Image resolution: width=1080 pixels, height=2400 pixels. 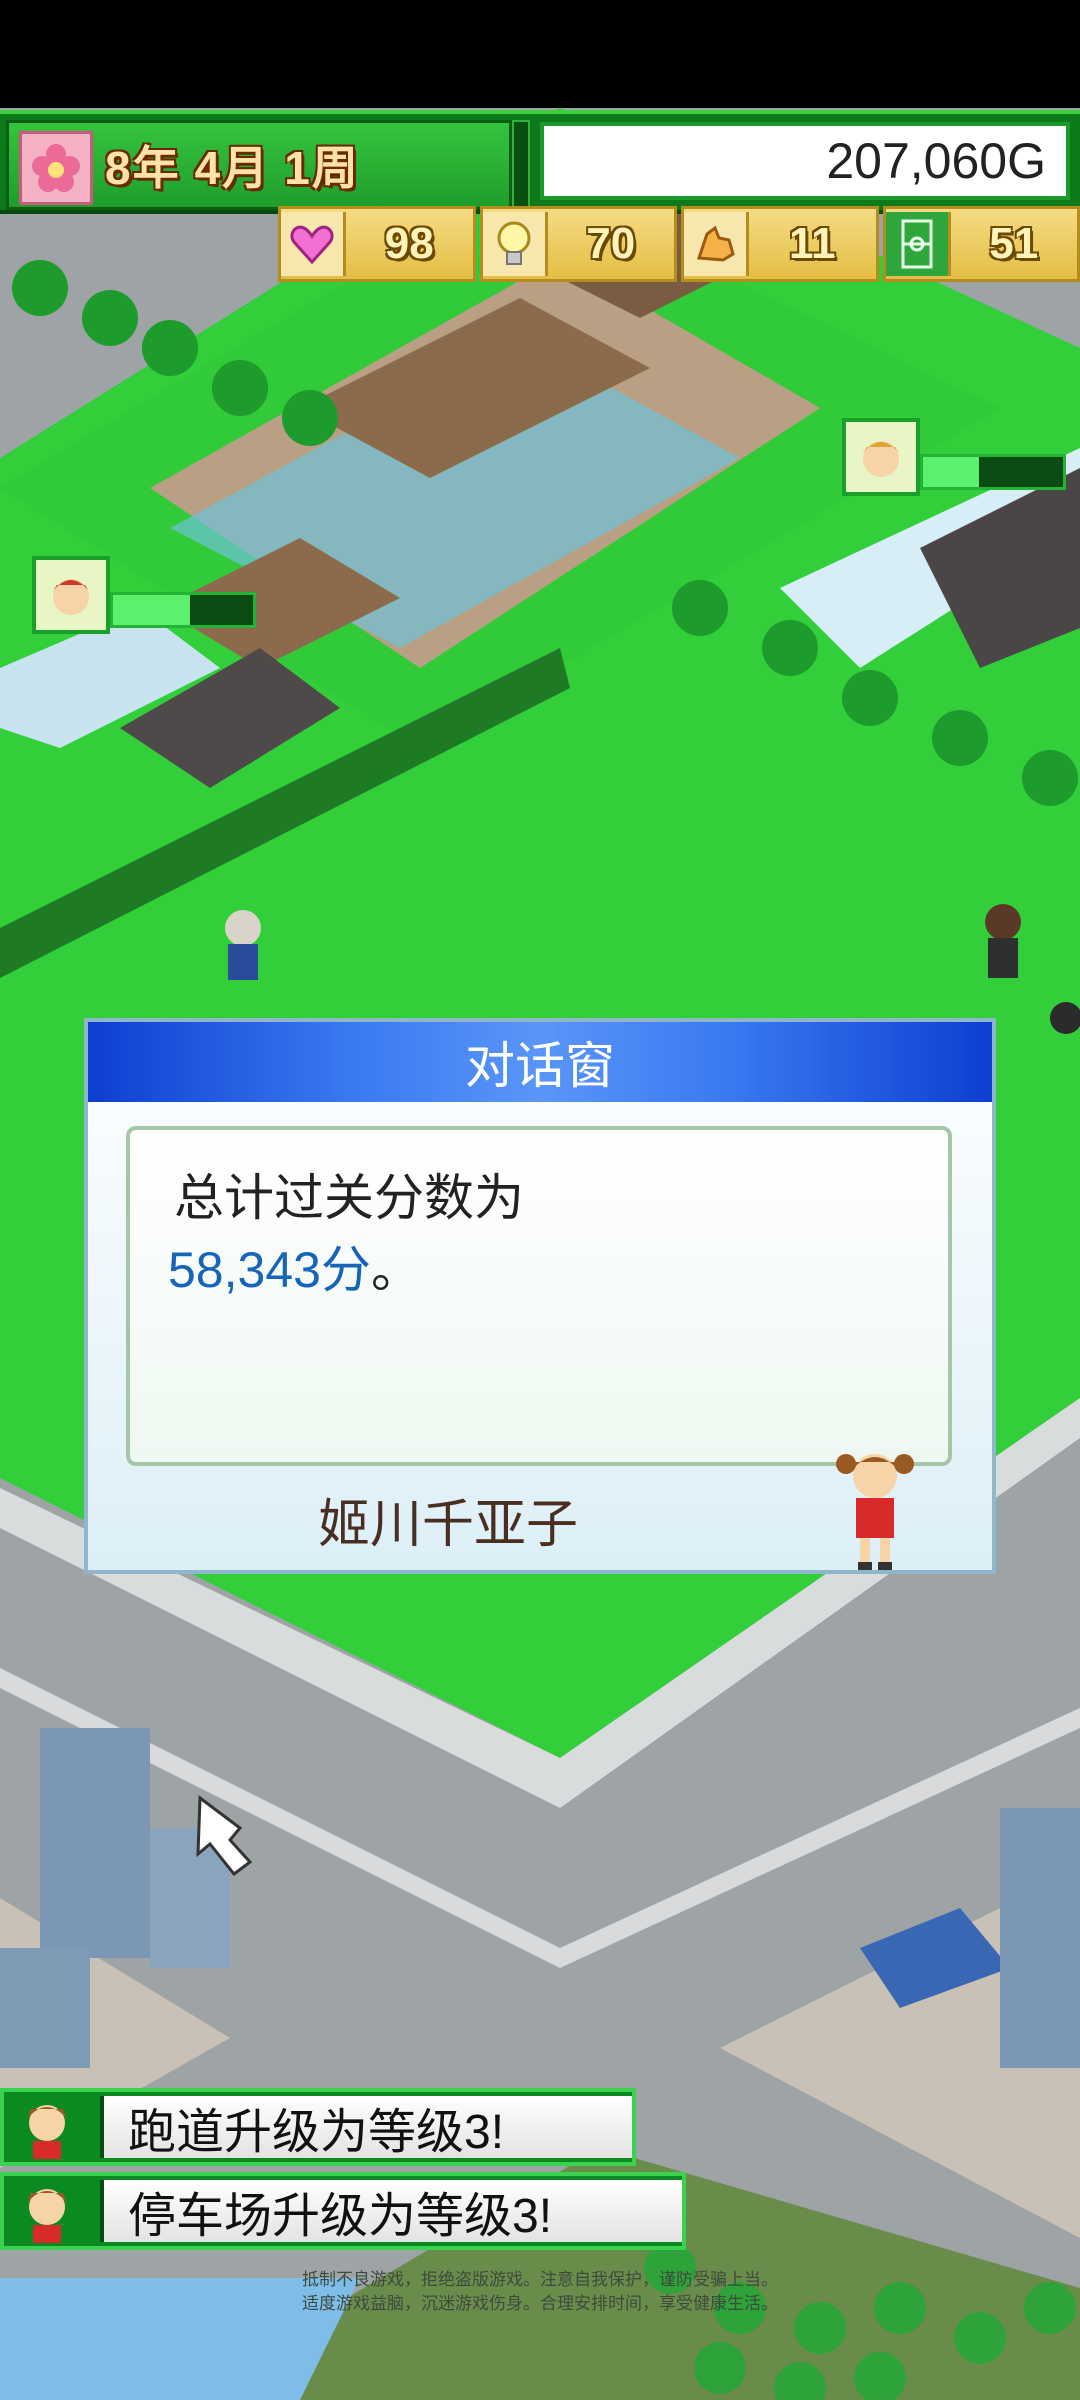 I want to click on character-1-gauge, so click(x=993, y=472).